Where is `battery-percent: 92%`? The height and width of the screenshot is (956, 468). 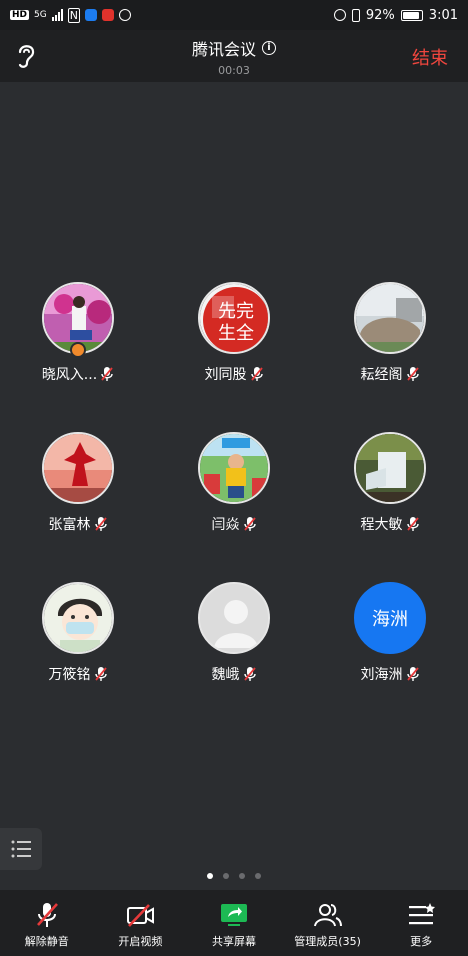
battery-percent: 92% is located at coordinates (380, 15).